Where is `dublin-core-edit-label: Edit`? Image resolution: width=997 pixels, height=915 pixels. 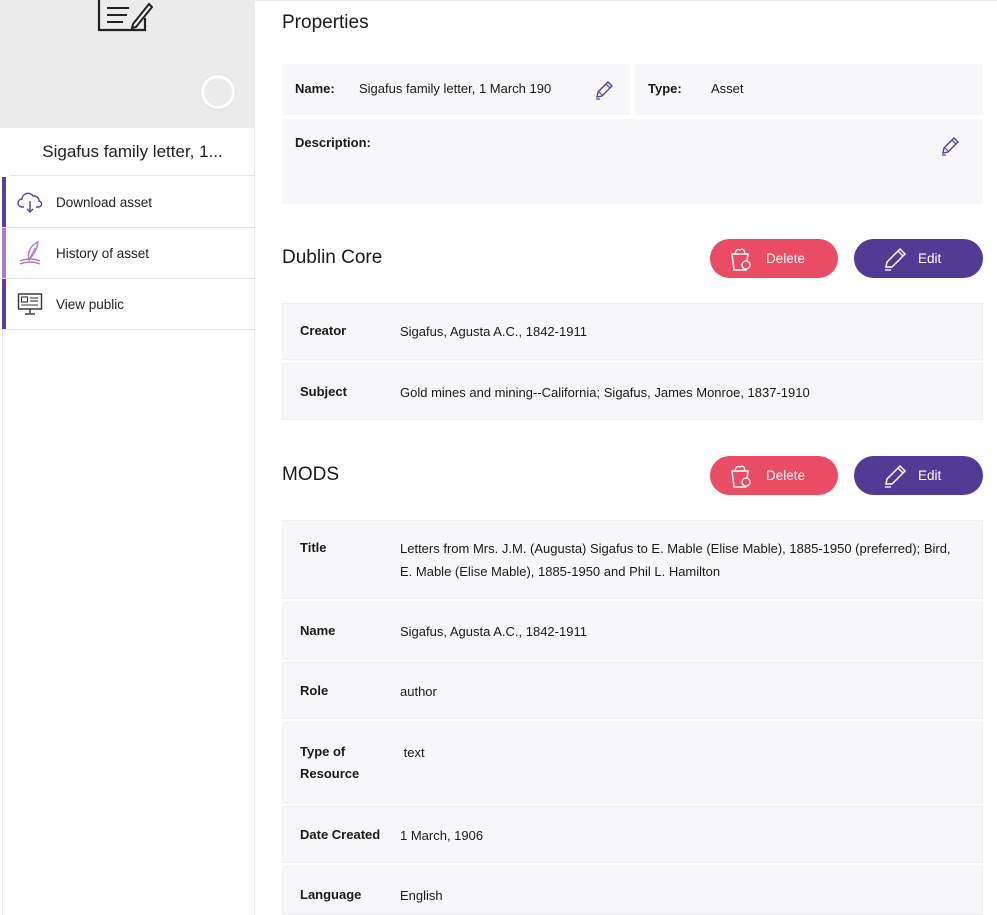 dublin-core-edit-label: Edit is located at coordinates (930, 258).